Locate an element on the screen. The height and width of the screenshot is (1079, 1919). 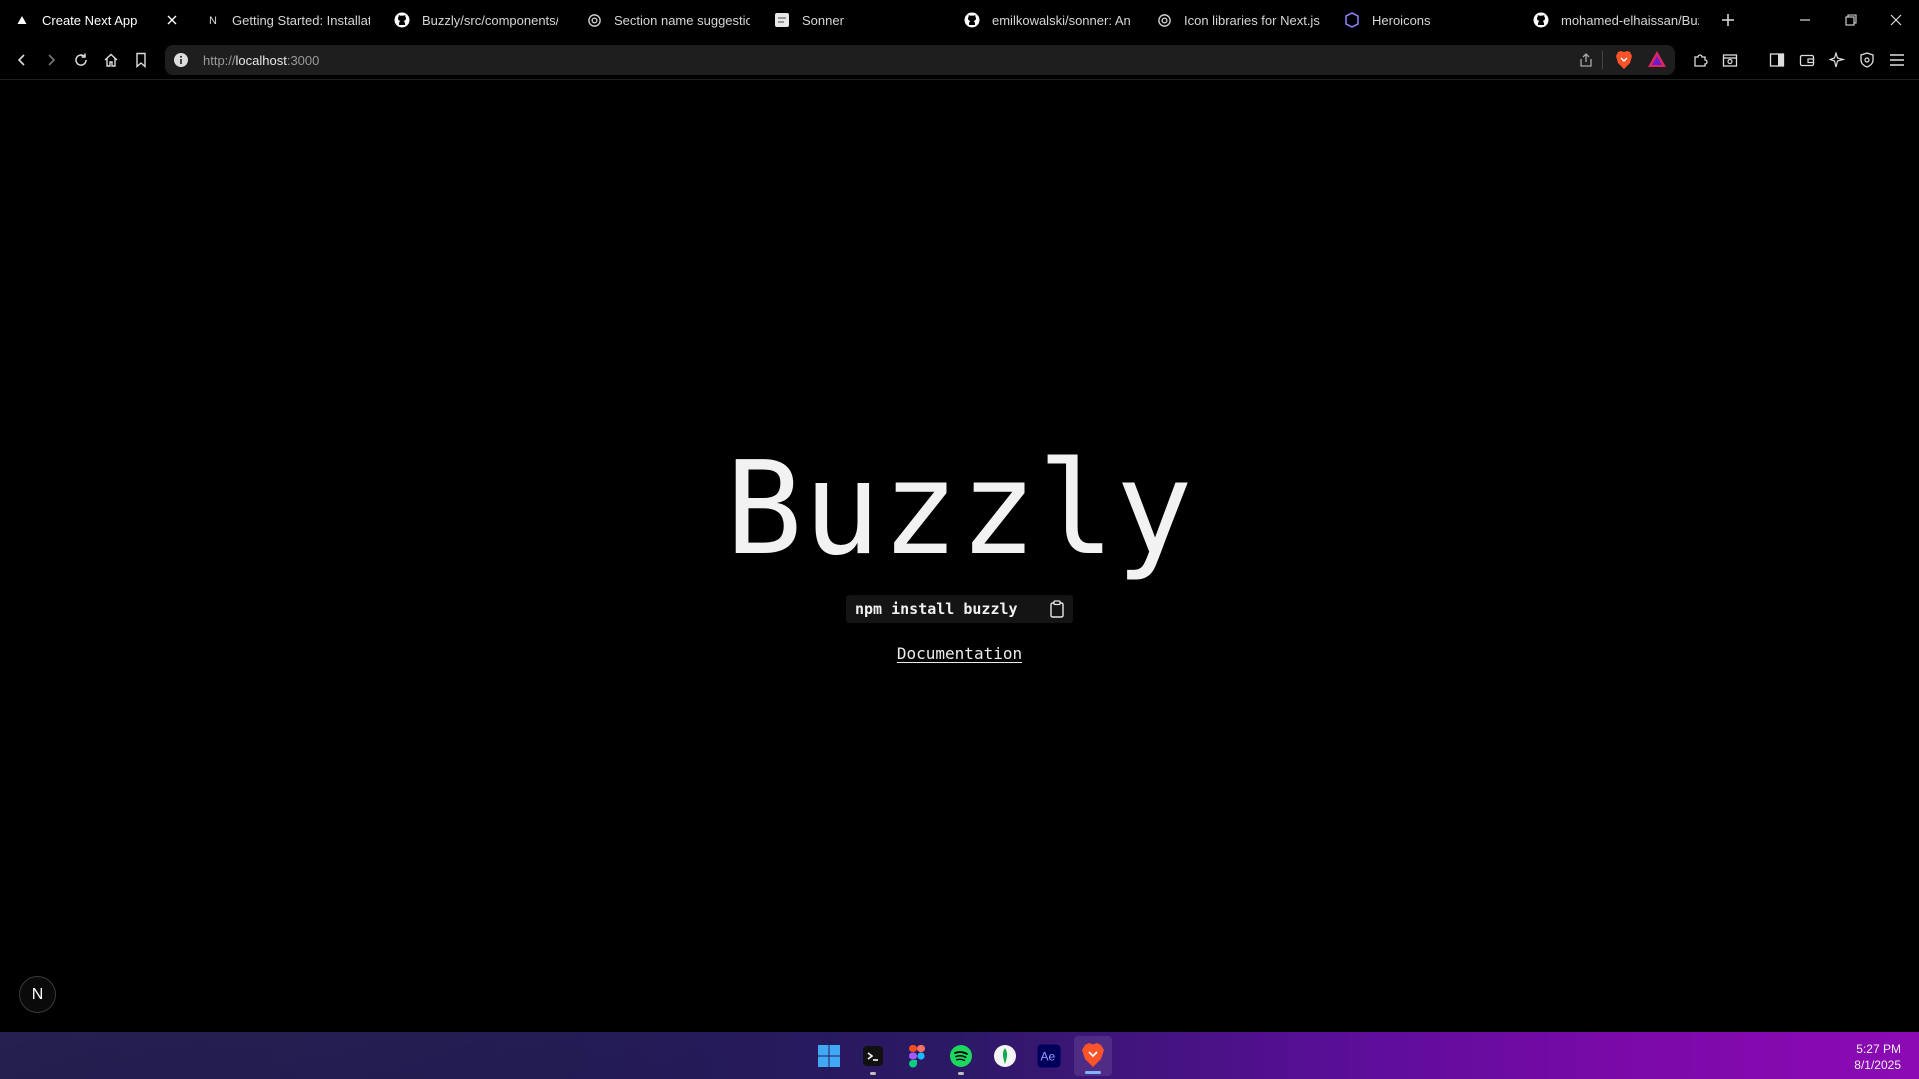
sidebar-button is located at coordinates (1777, 60).